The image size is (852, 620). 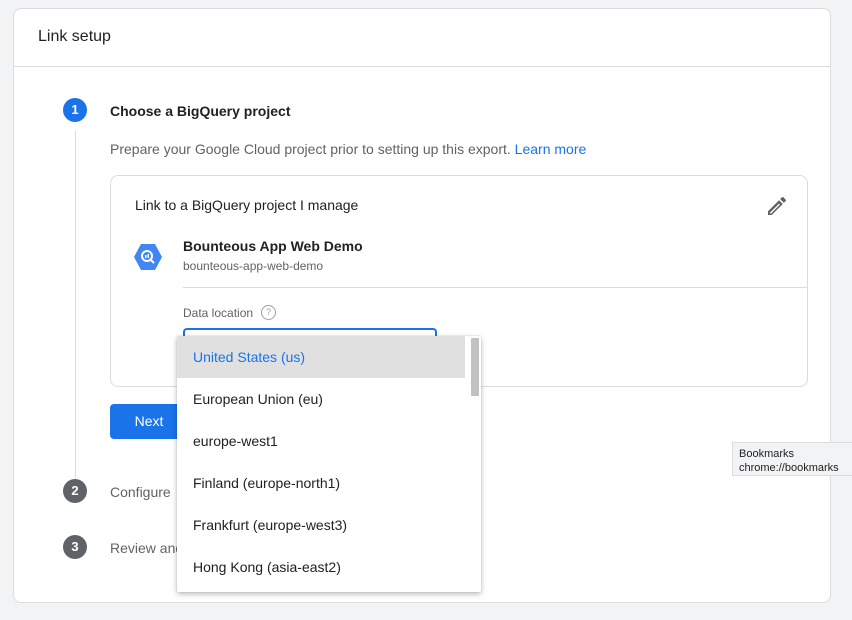 I want to click on step-1-indicator: 1, so click(x=75, y=110).